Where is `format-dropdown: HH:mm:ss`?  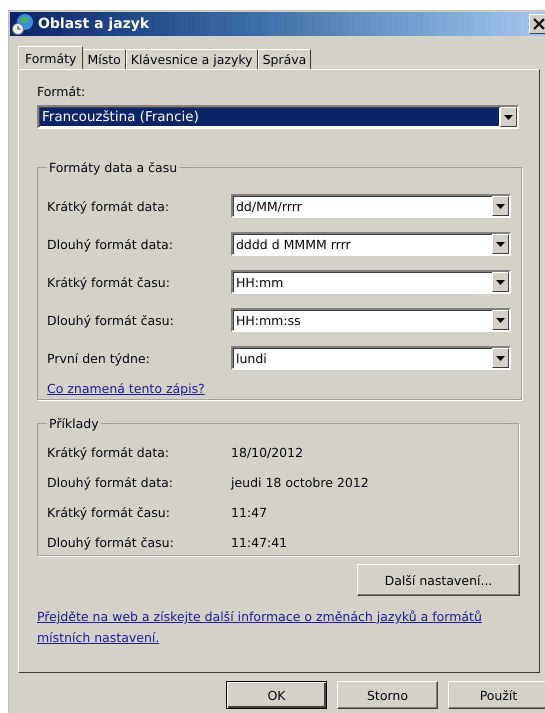
format-dropdown: HH:mm:ss is located at coordinates (371, 320).